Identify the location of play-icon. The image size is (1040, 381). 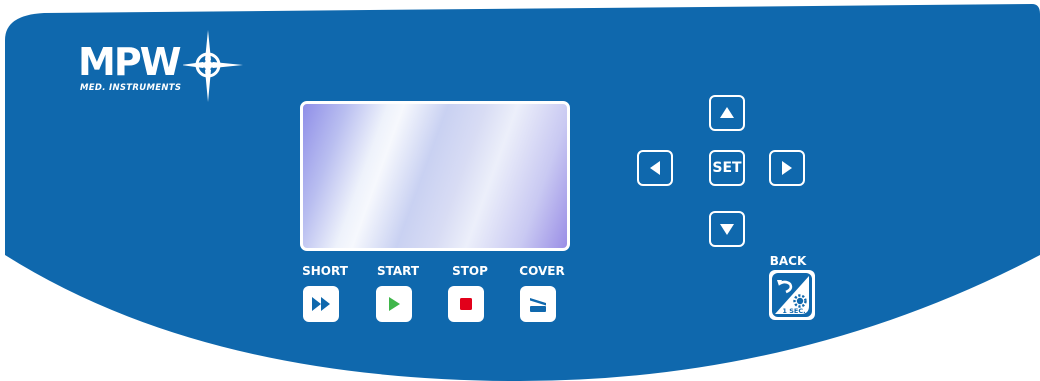
(394, 304).